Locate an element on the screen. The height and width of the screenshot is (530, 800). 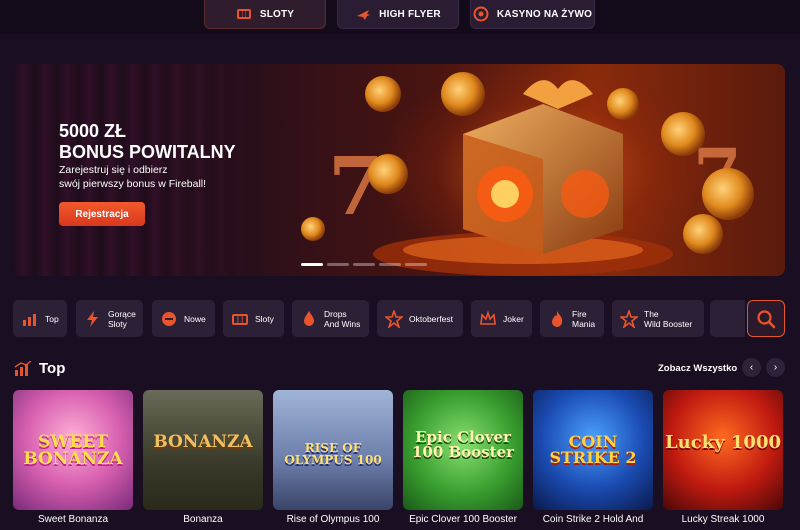
category-drops-and-wins: Drops And Wins is located at coordinates (330, 318).